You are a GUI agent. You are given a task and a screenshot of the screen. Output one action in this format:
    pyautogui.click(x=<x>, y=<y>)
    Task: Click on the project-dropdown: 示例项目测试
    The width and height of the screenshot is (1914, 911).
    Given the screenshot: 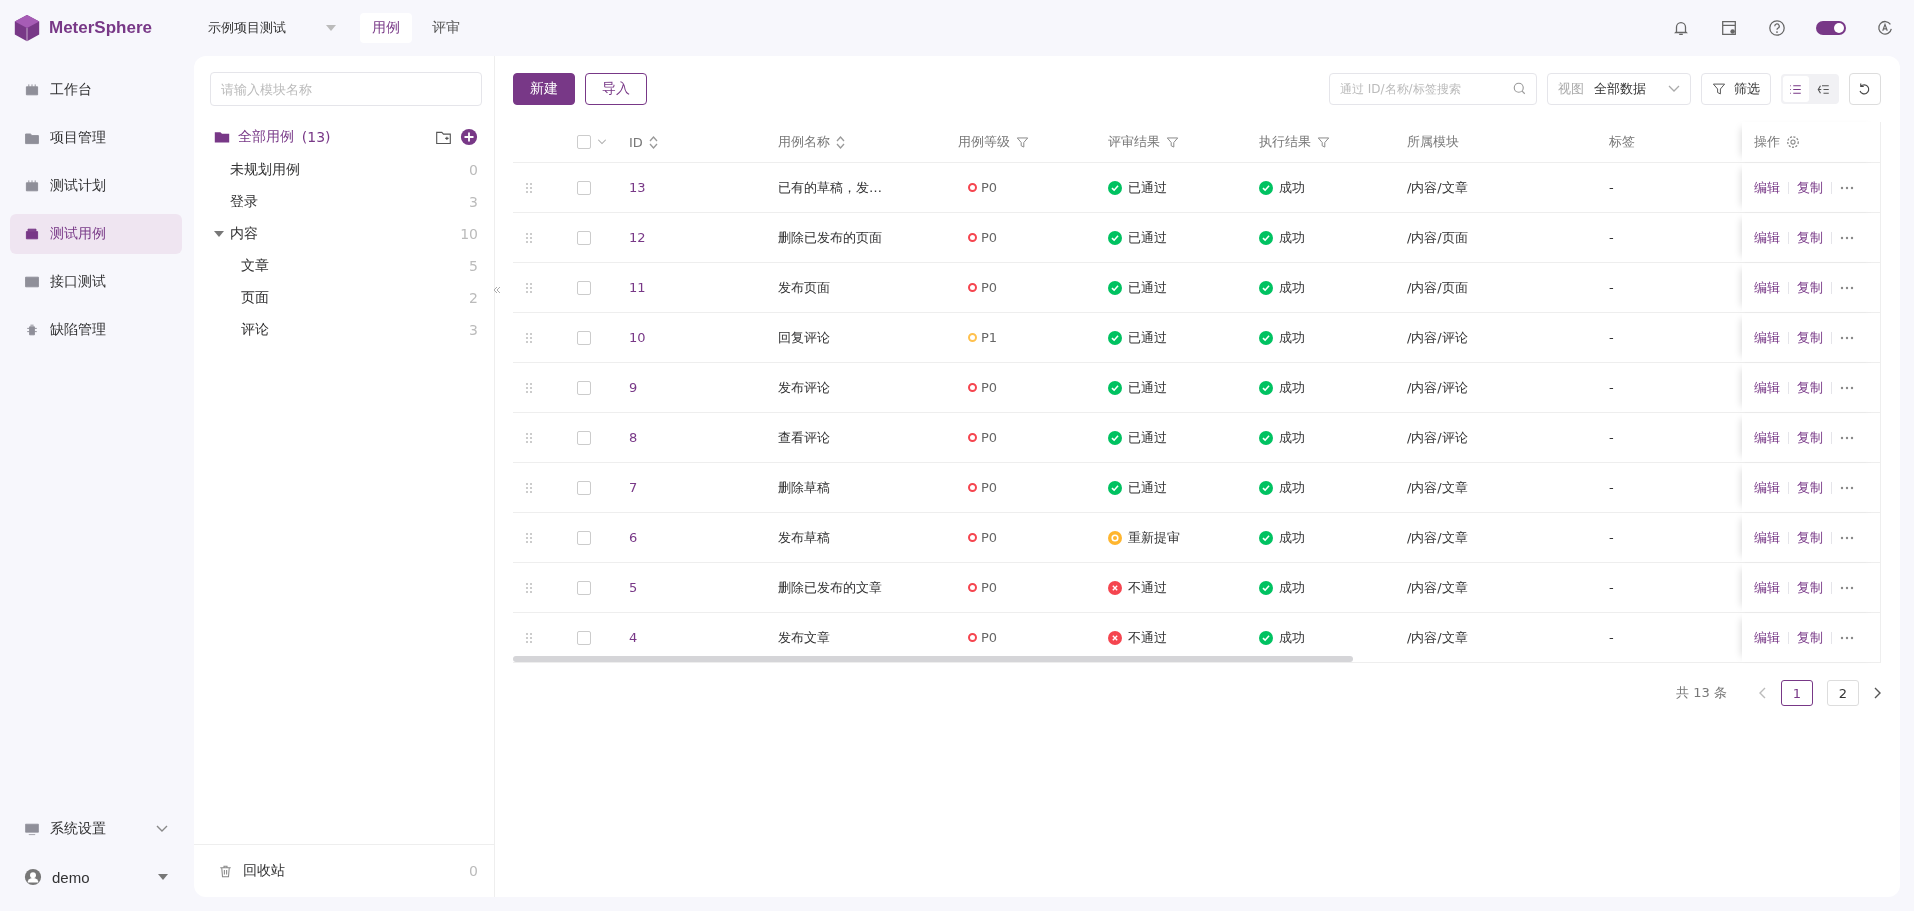 What is the action you would take?
    pyautogui.click(x=280, y=28)
    